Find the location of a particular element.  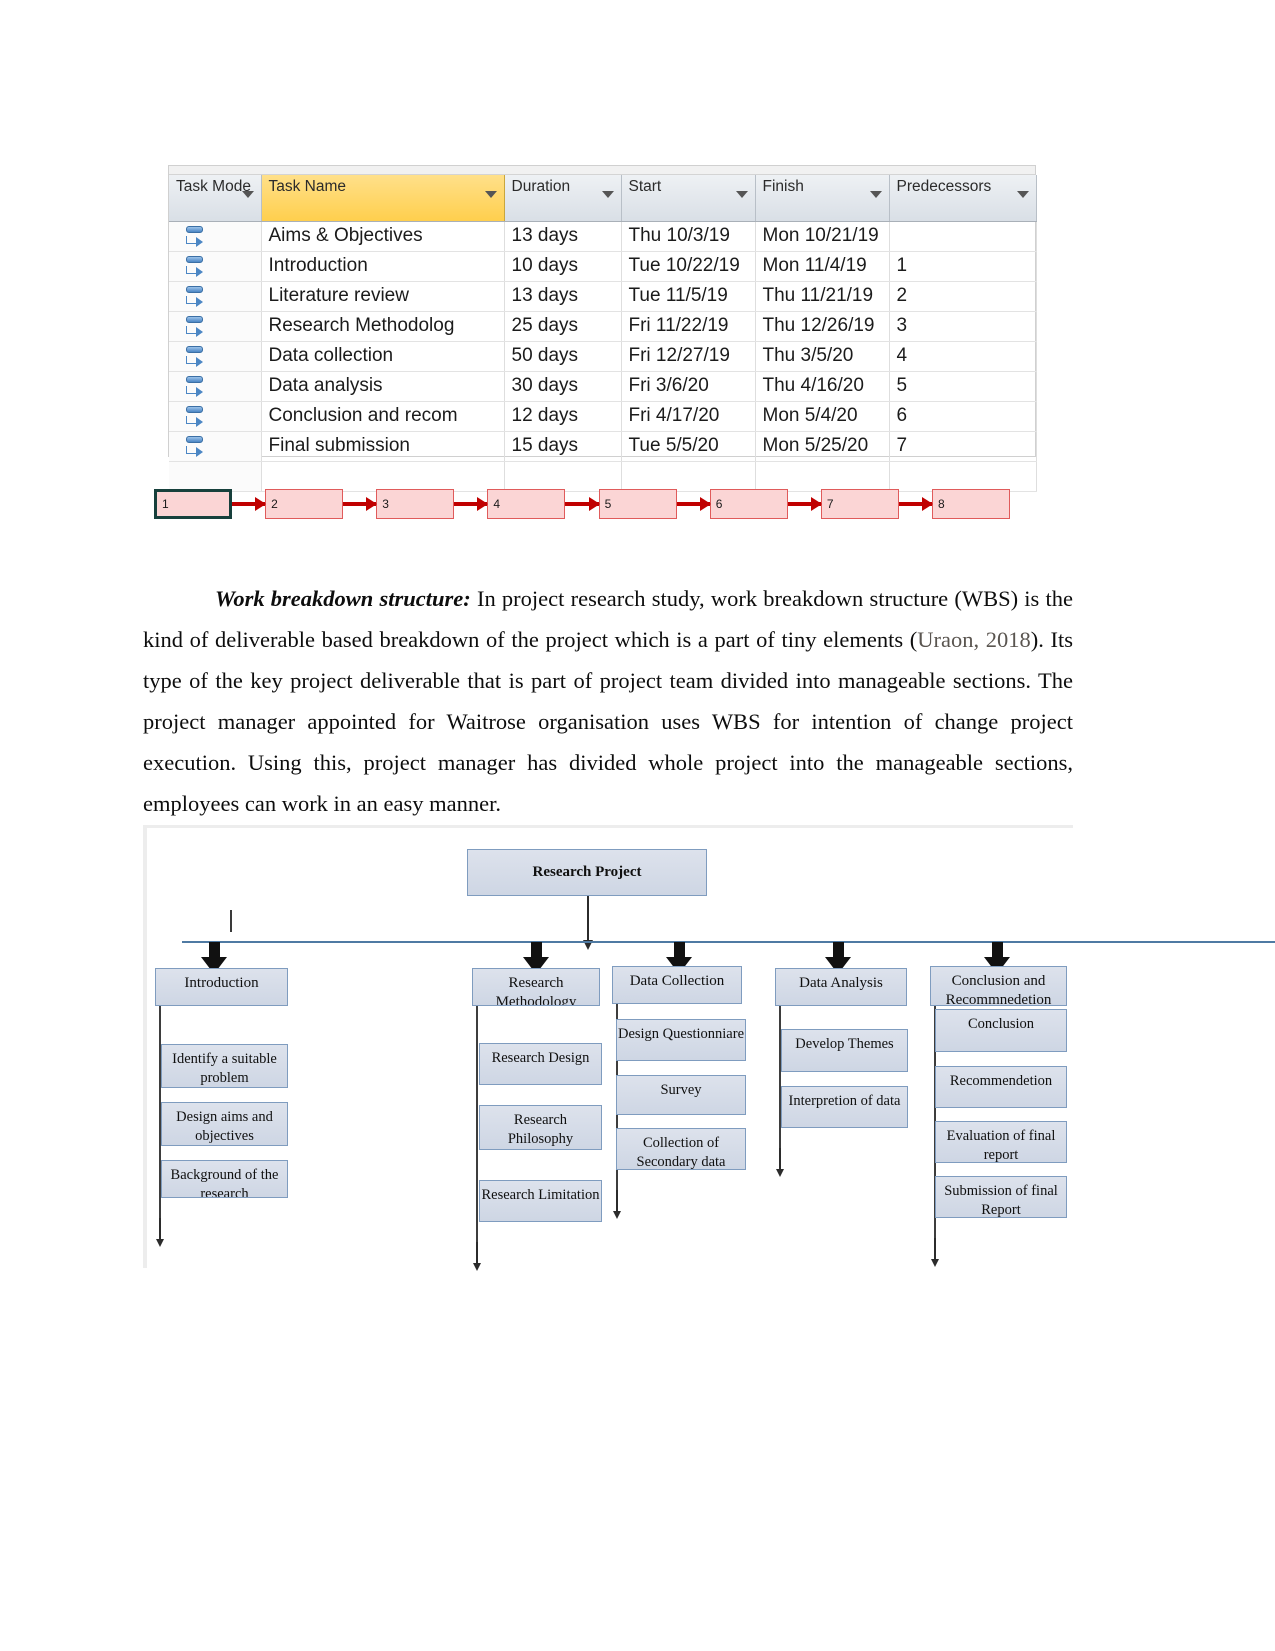

cell-finish: Thu 12/26/19 is located at coordinates (822, 326).